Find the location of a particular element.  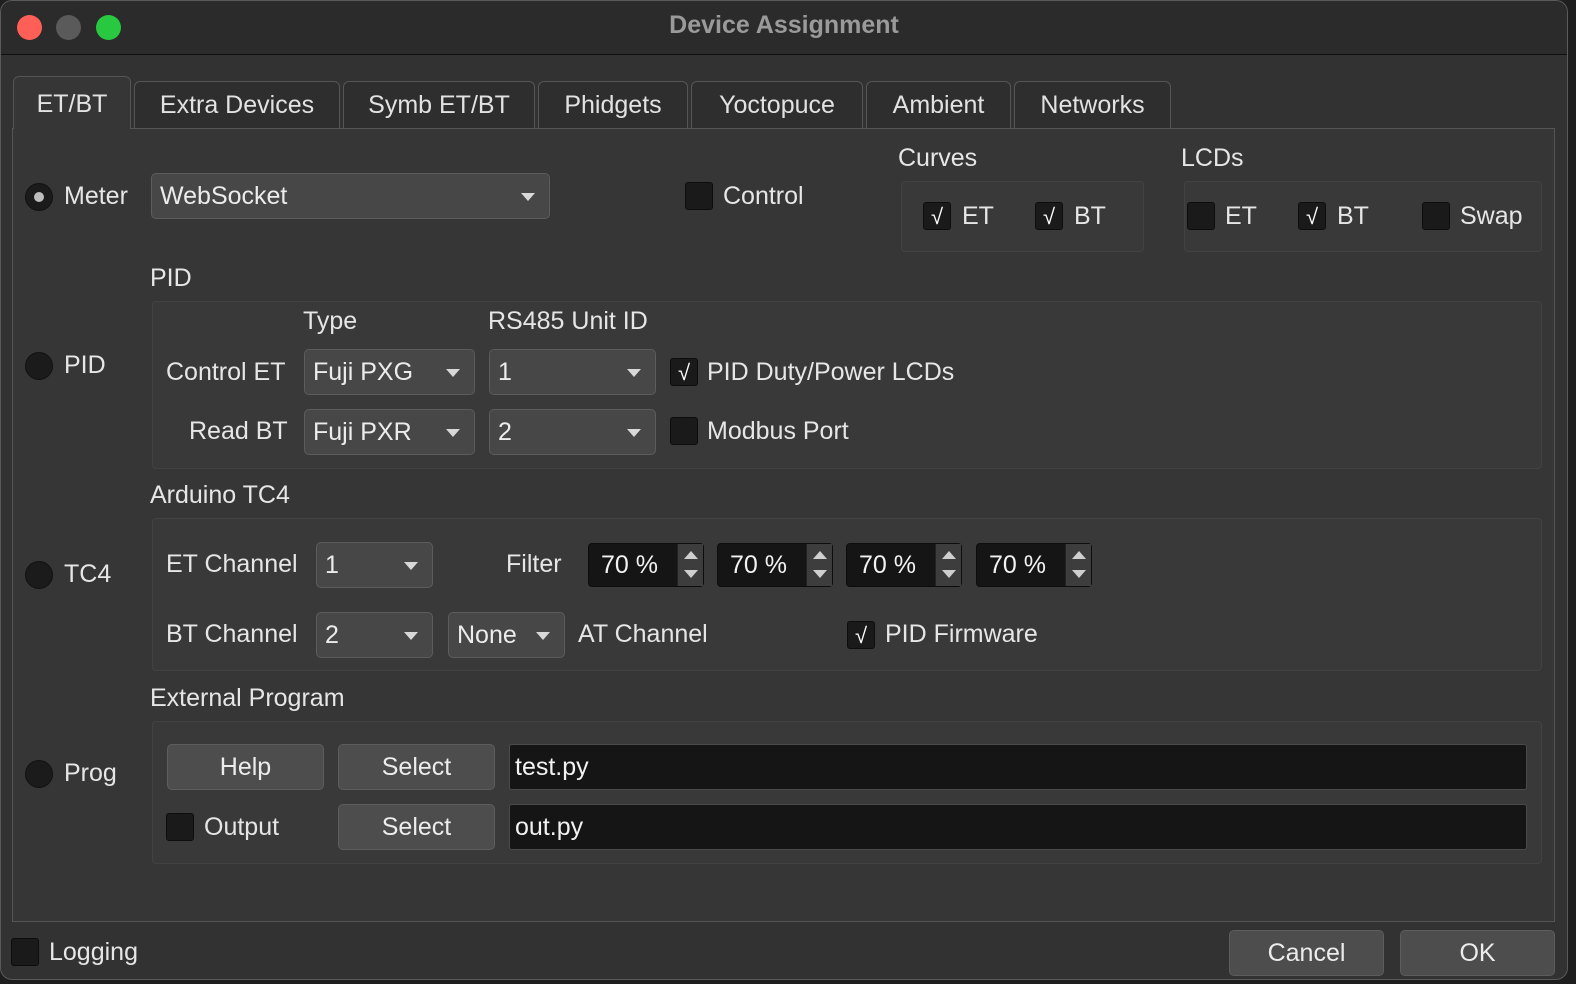

control-et-type-select: Fuji PXG is located at coordinates (389, 372).